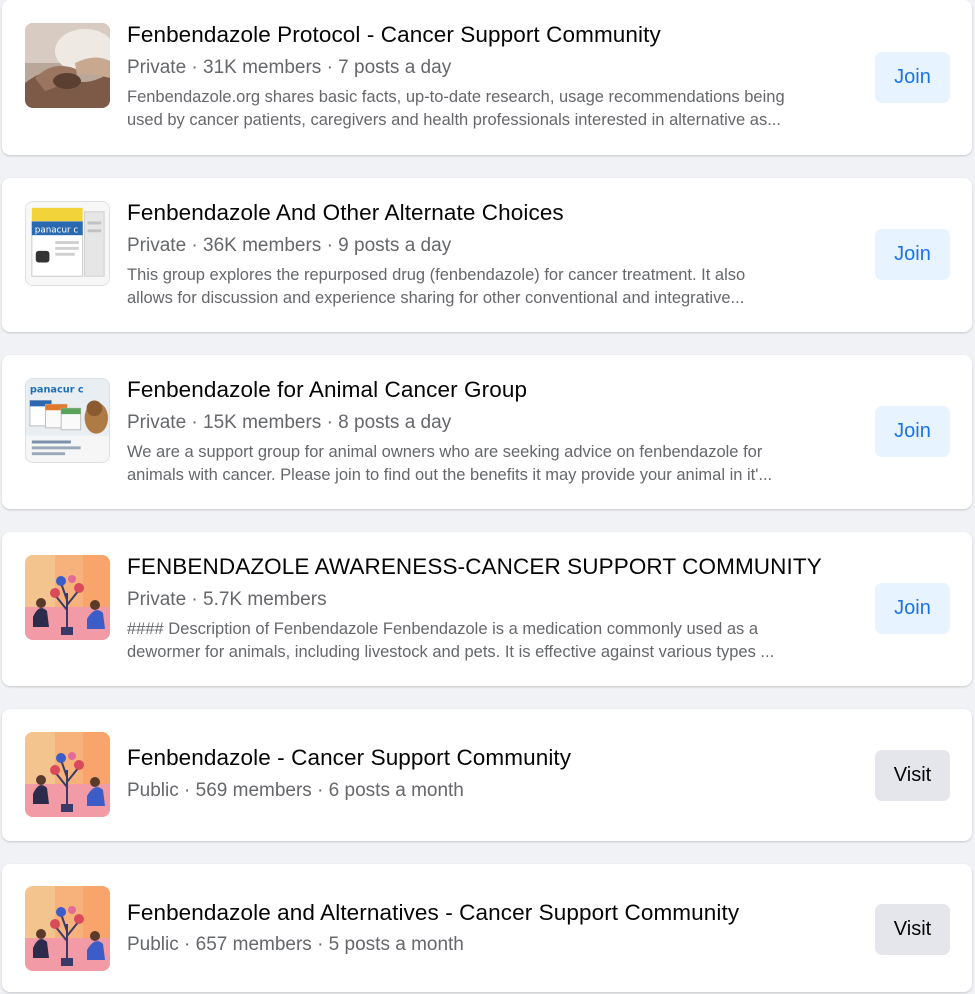 The height and width of the screenshot is (994, 975). I want to click on hands-photo-icon, so click(67, 65).